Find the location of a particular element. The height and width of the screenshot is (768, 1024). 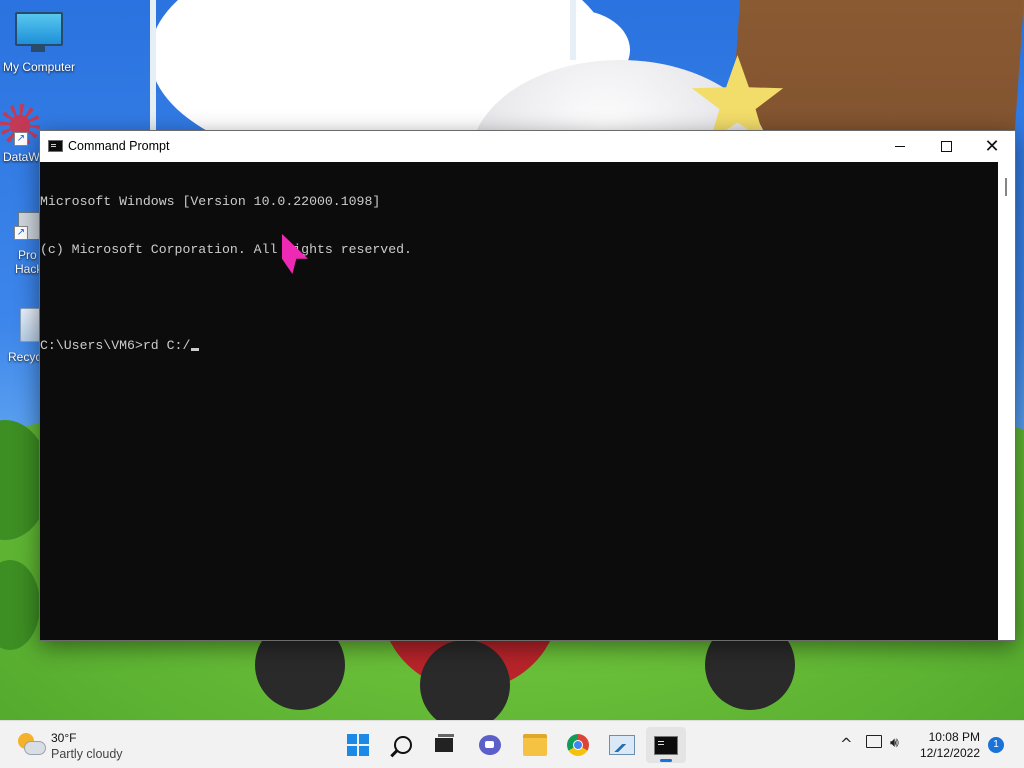

partly-cloudy-icon is located at coordinates (32, 746).